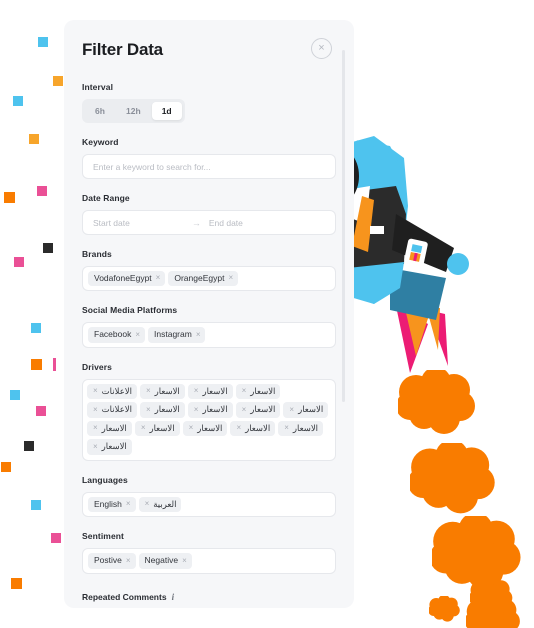 This screenshot has width=534, height=628. Describe the element at coordinates (98, 87) in the screenshot. I see `interval-label: Interval` at that location.